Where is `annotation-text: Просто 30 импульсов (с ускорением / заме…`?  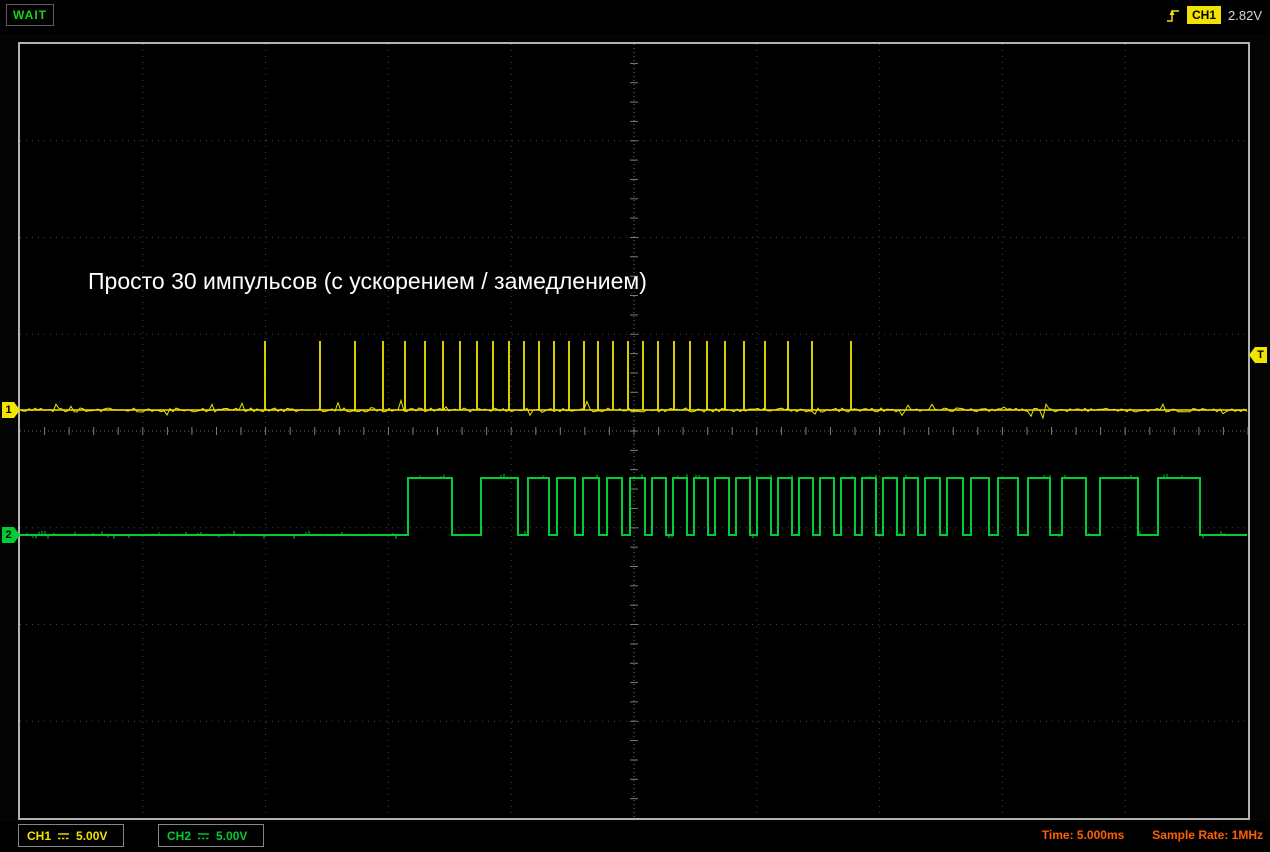
annotation-text: Просто 30 импульсов (с ускорением / заме… is located at coordinates (367, 281).